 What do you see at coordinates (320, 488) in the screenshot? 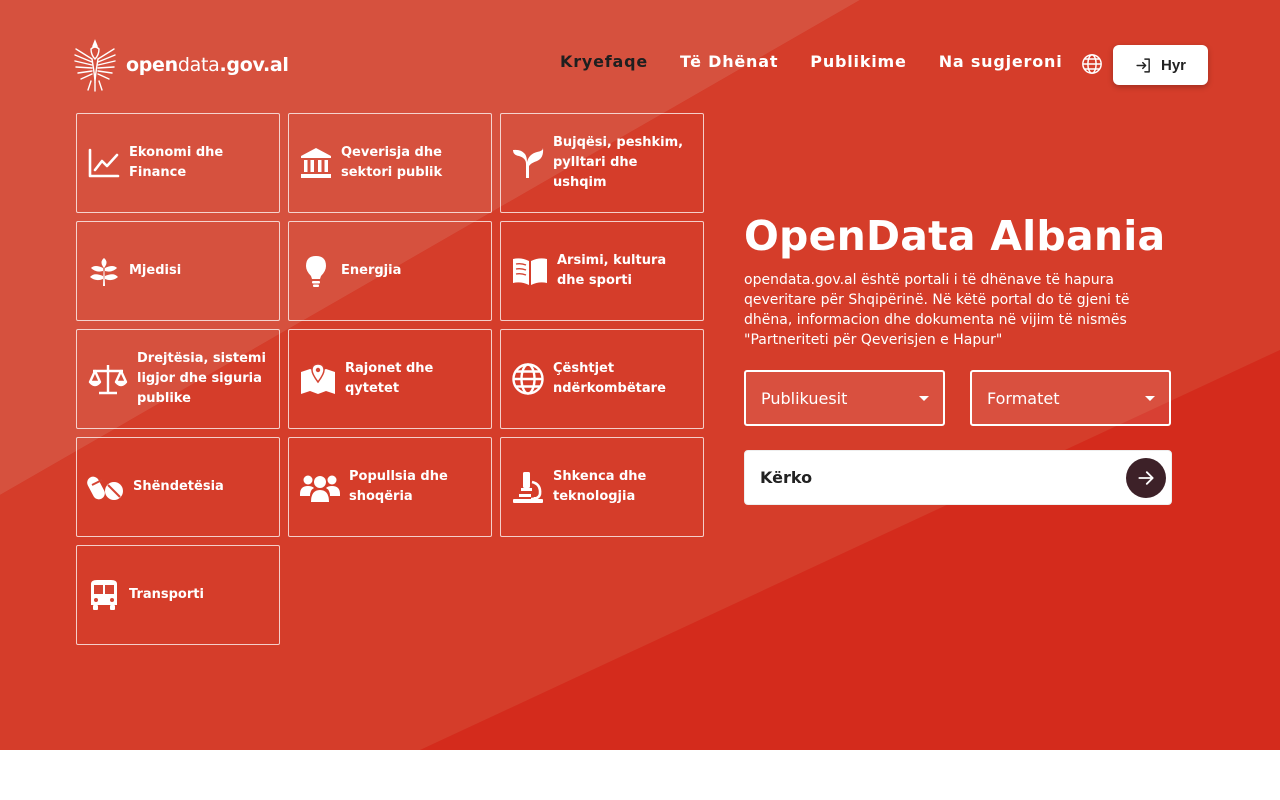
I see `users-icon` at bounding box center [320, 488].